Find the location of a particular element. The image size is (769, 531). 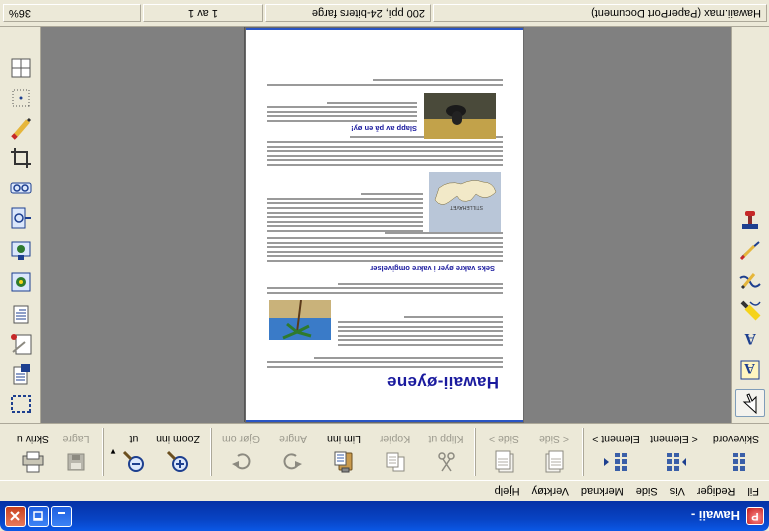

next-element-button: Element > is located at coordinates (616, 452).